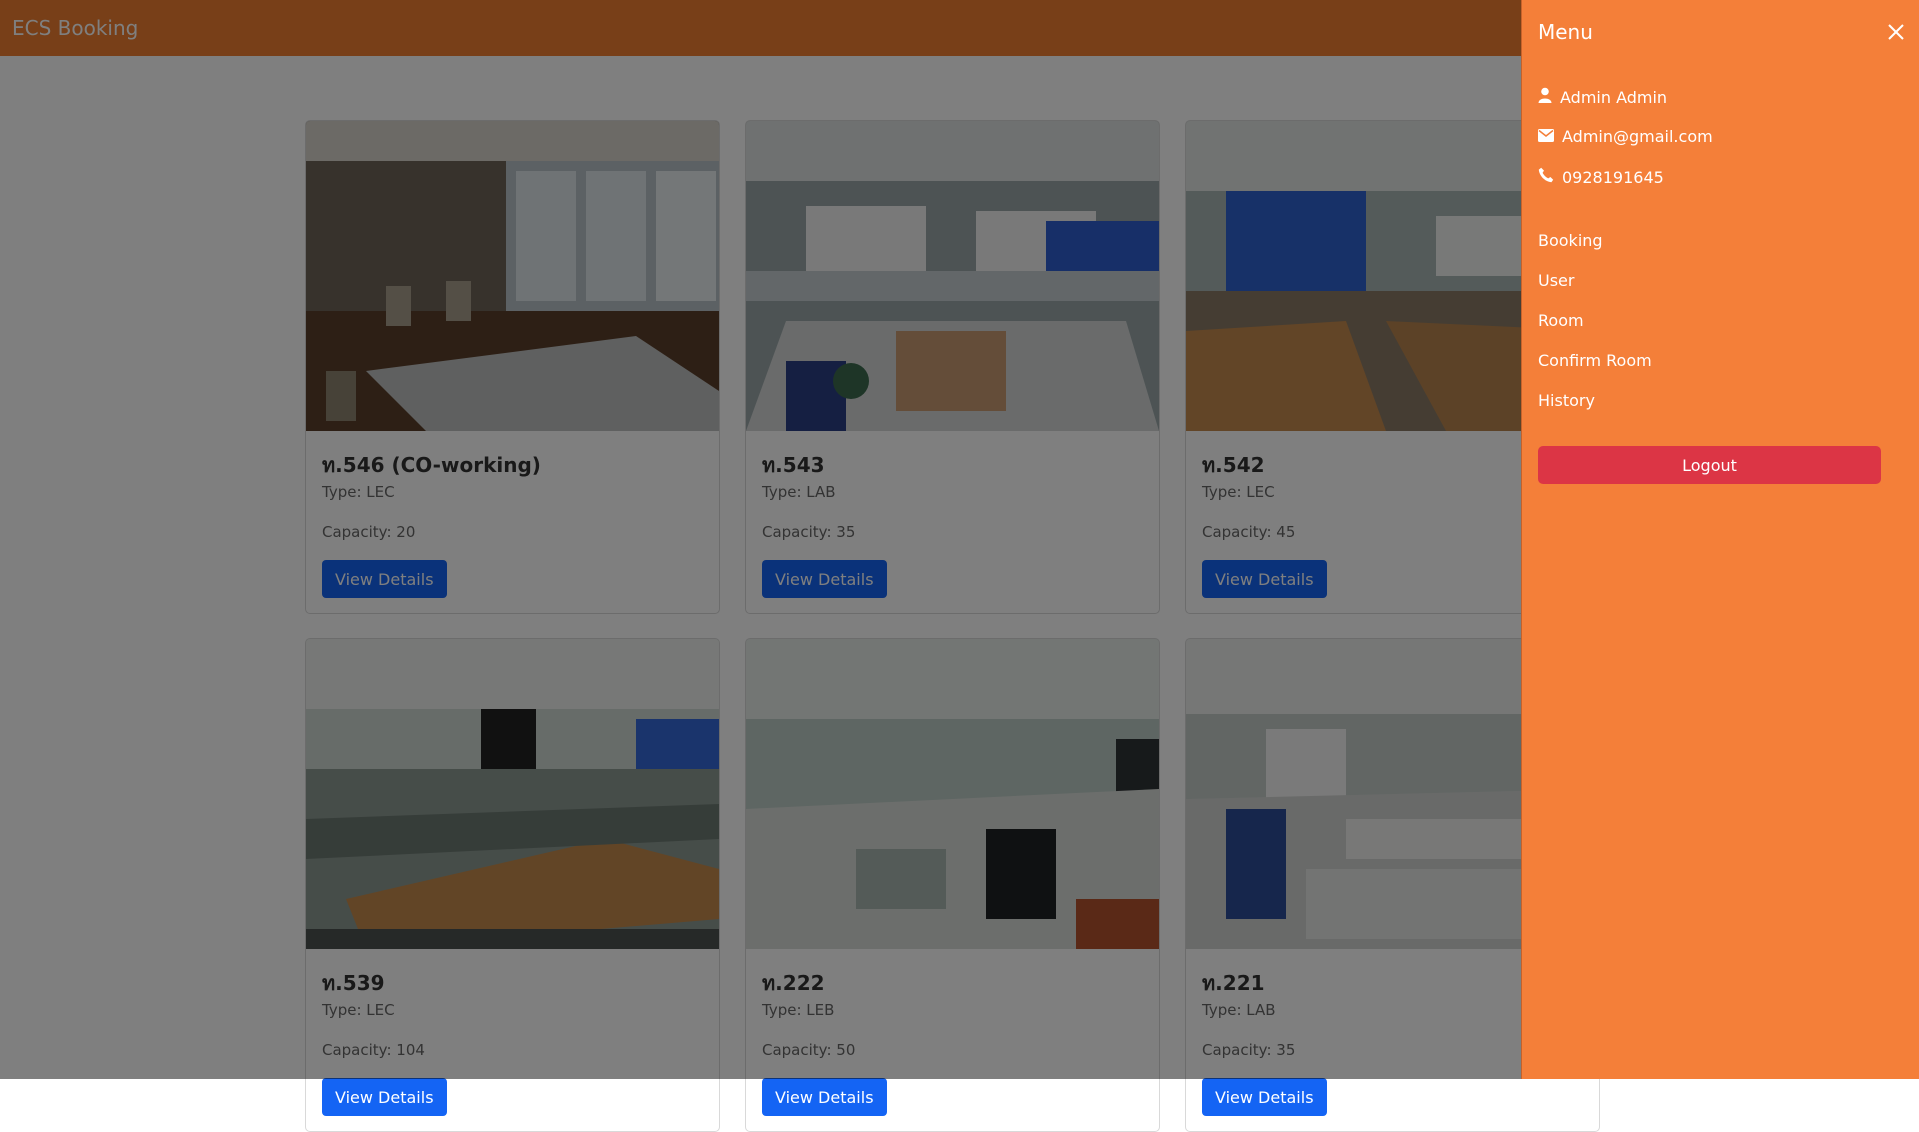 This screenshot has width=1919, height=1132. Describe the element at coordinates (1595, 360) in the screenshot. I see `menu-link-confirm-room: Confirm Room` at that location.